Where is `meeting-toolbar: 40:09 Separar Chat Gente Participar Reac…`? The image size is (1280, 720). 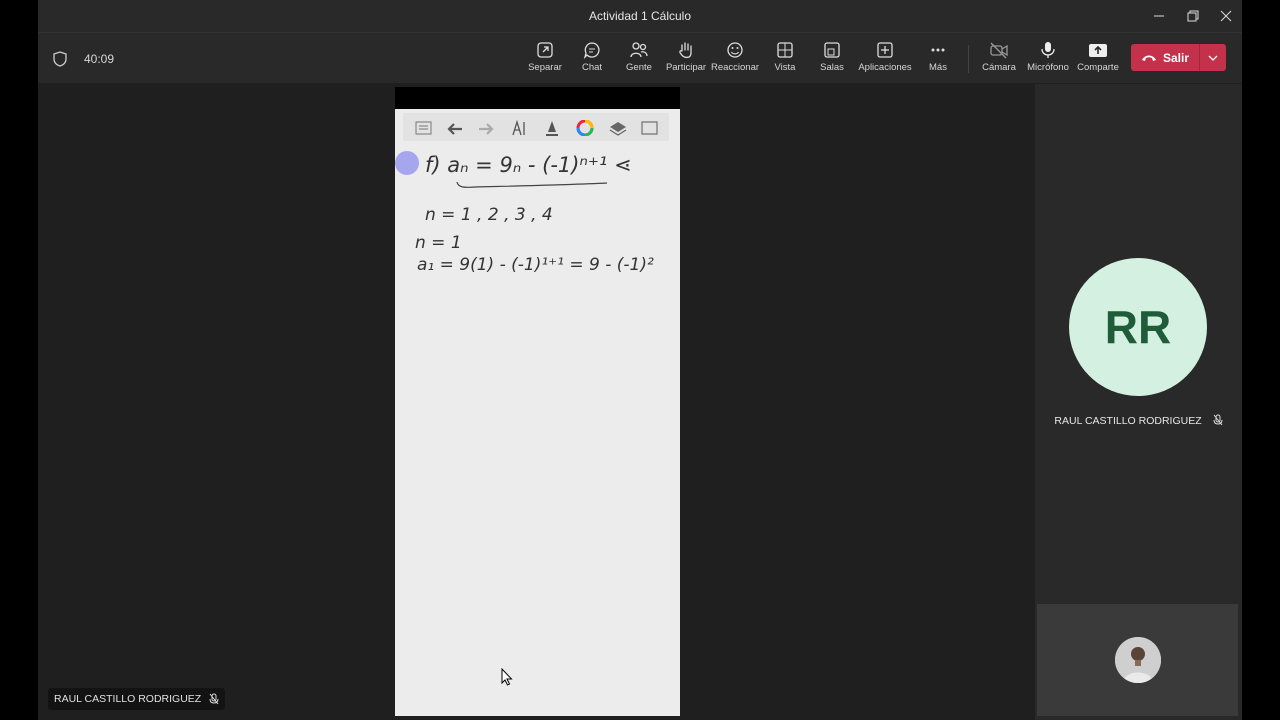
meeting-toolbar: 40:09 Separar Chat Gente Participar Reac… is located at coordinates (640, 58).